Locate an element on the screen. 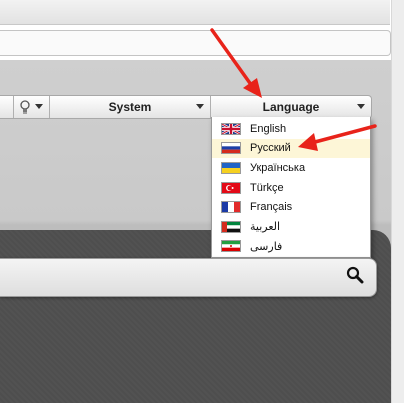 This screenshot has height=403, width=404. france-flag-icon is located at coordinates (231, 207).